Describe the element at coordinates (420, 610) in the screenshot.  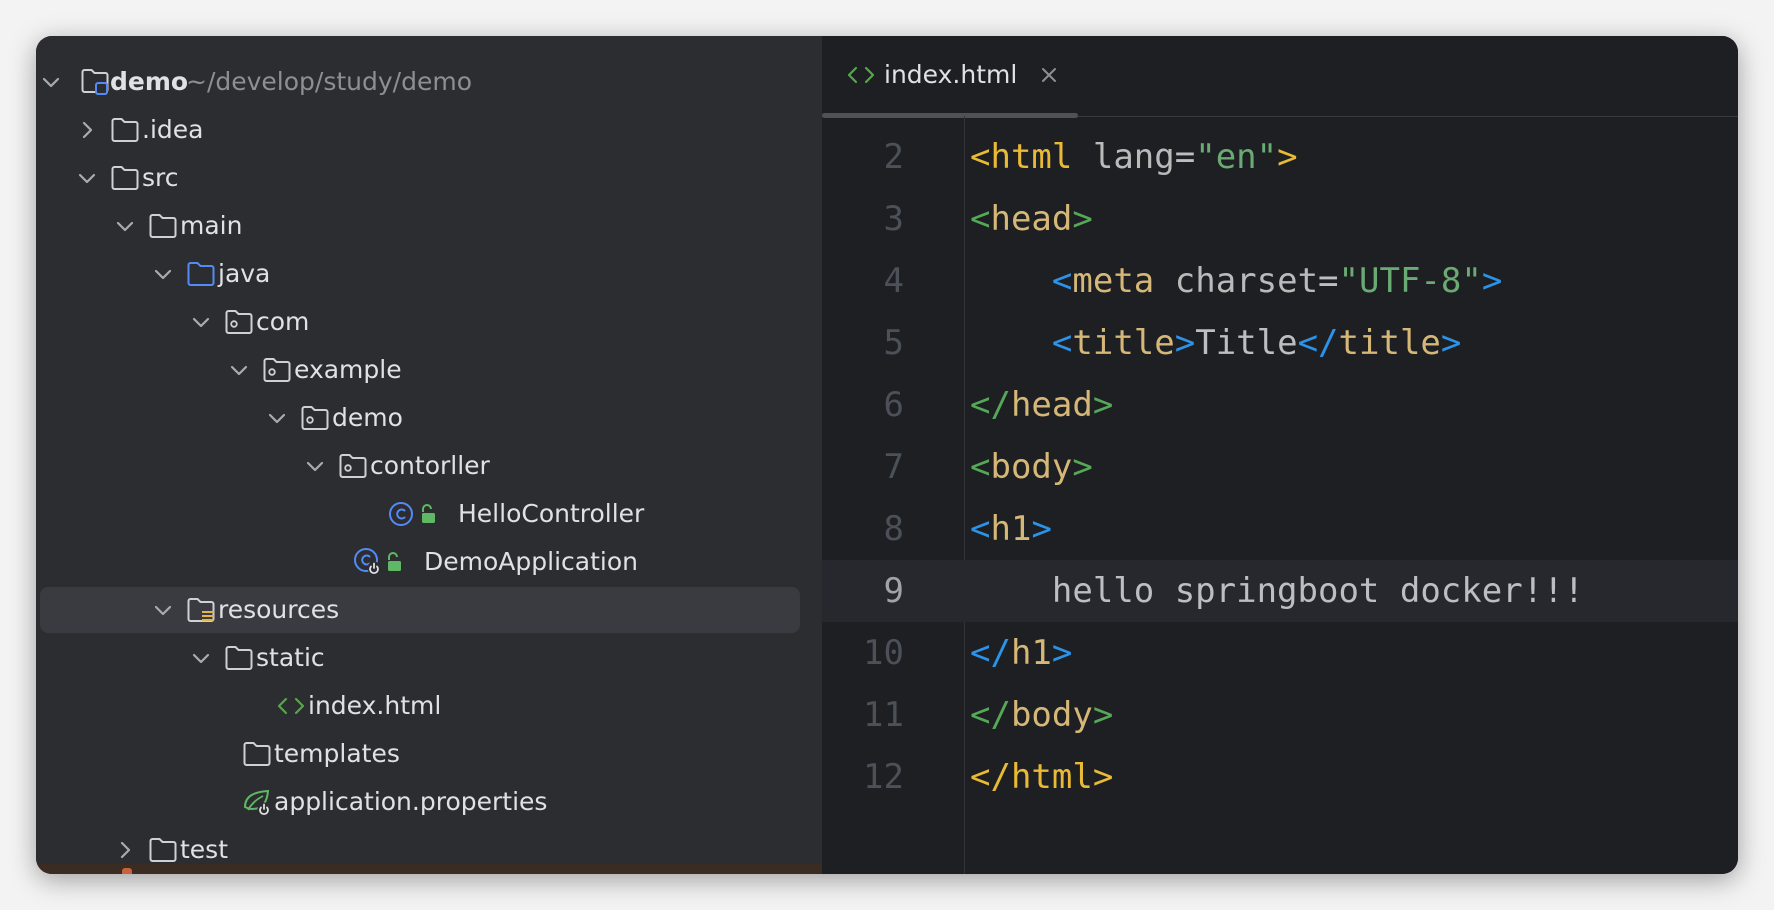
I see `tree-row-resources: resources` at that location.